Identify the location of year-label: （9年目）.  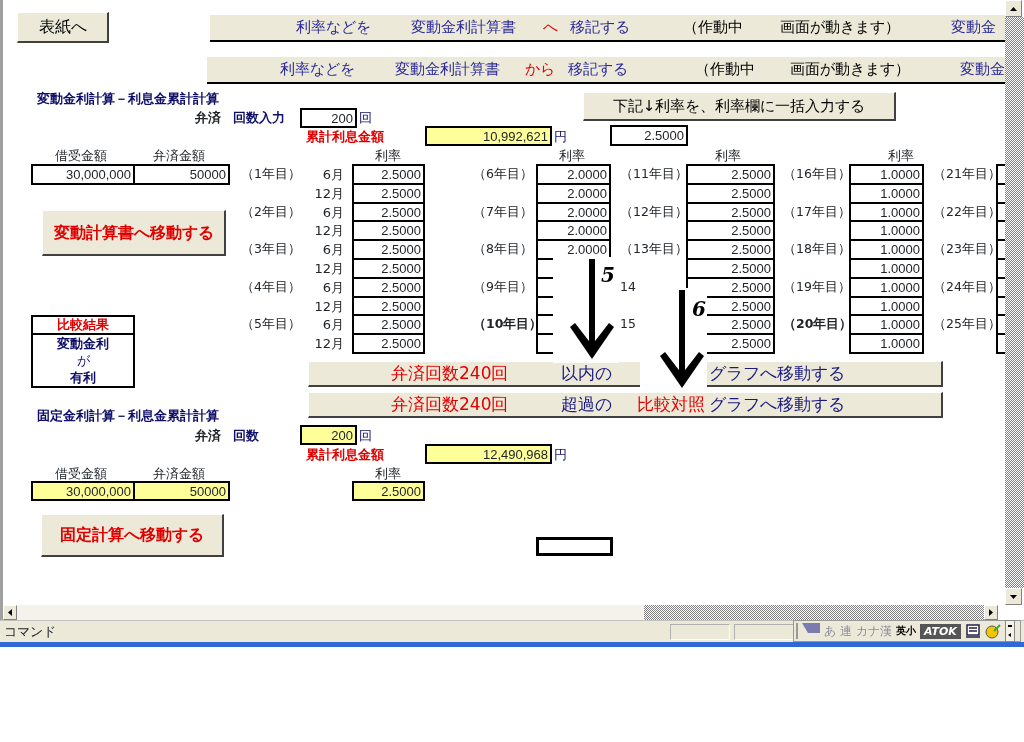
(503, 286).